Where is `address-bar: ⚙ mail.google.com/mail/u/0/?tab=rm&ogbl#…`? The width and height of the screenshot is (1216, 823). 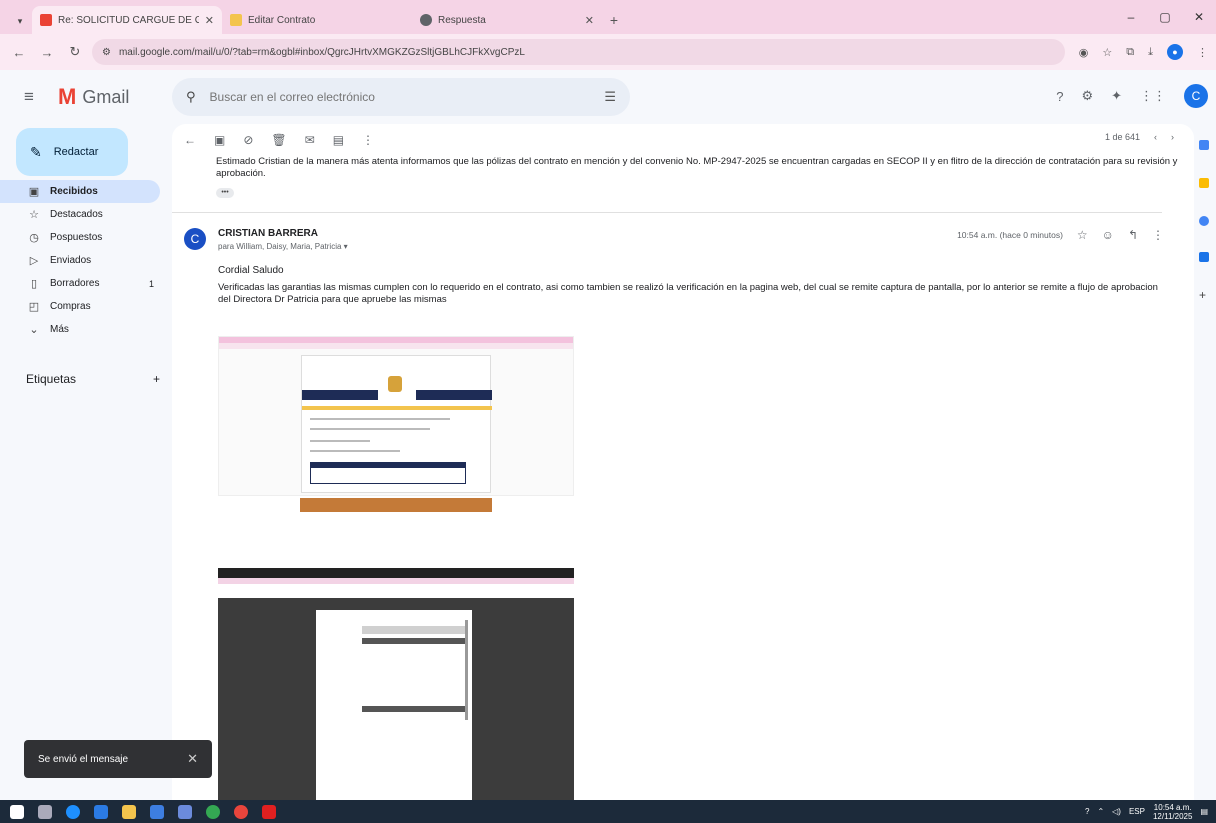
address-bar: ⚙ mail.google.com/mail/u/0/?tab=rm&ogbl#… is located at coordinates (578, 52).